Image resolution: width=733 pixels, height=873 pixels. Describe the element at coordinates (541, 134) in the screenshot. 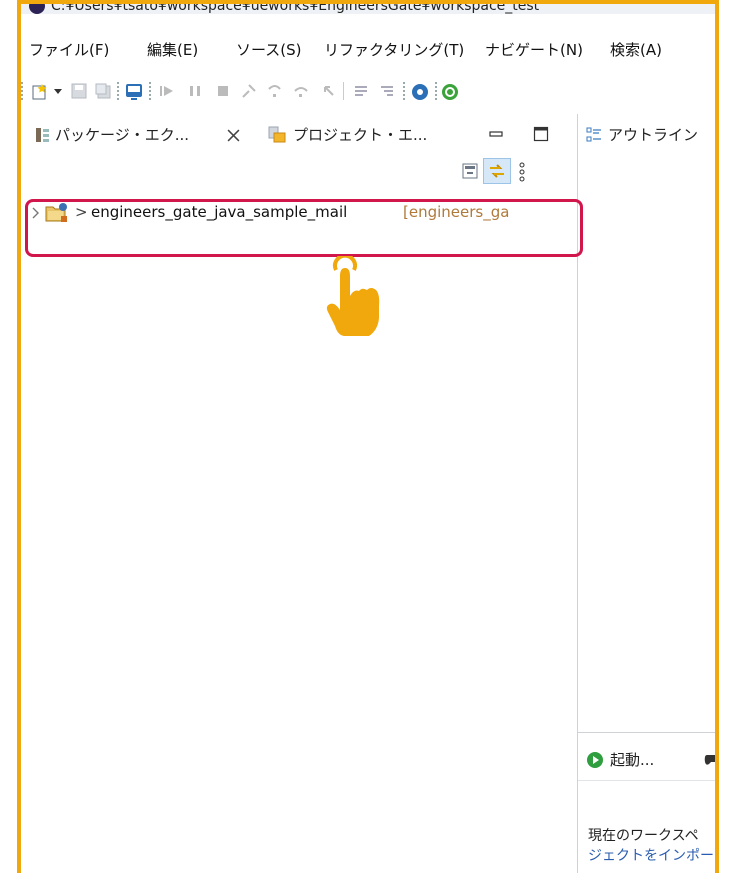

I see `maximize-icon` at that location.